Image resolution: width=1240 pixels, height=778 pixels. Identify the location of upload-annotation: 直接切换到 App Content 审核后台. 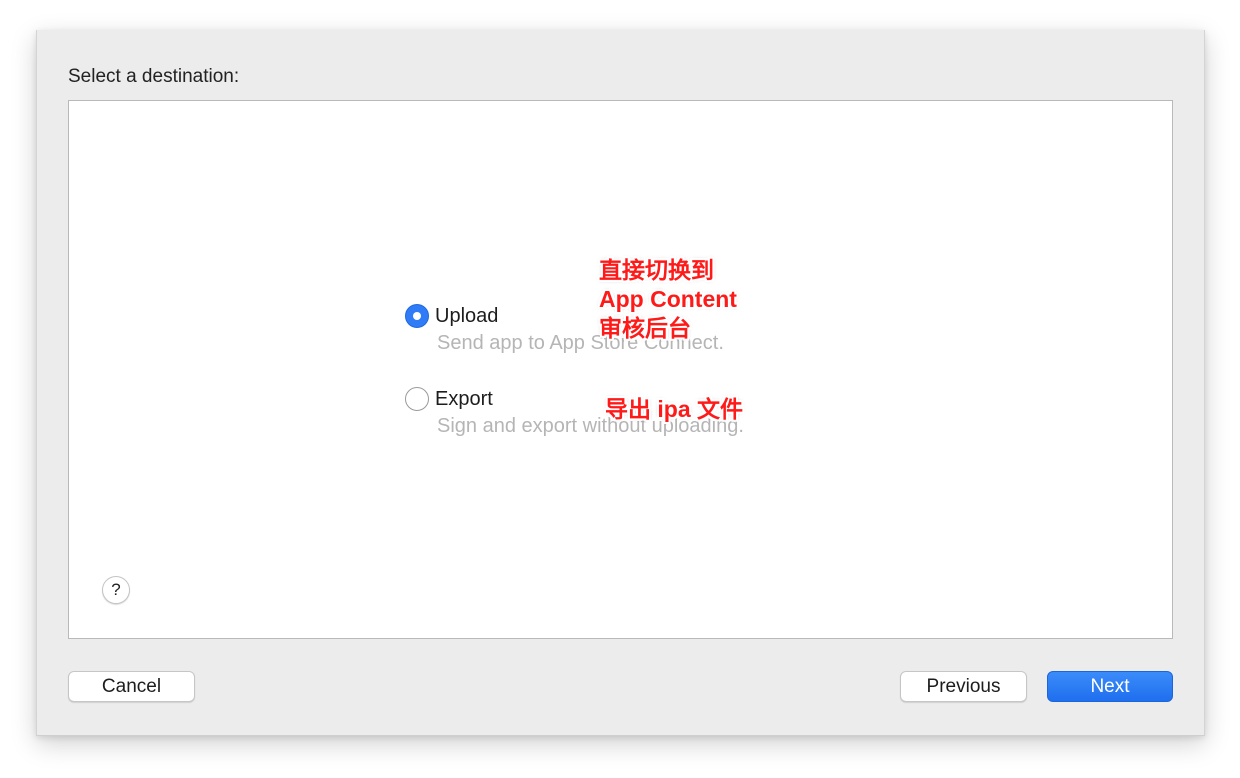
(668, 299).